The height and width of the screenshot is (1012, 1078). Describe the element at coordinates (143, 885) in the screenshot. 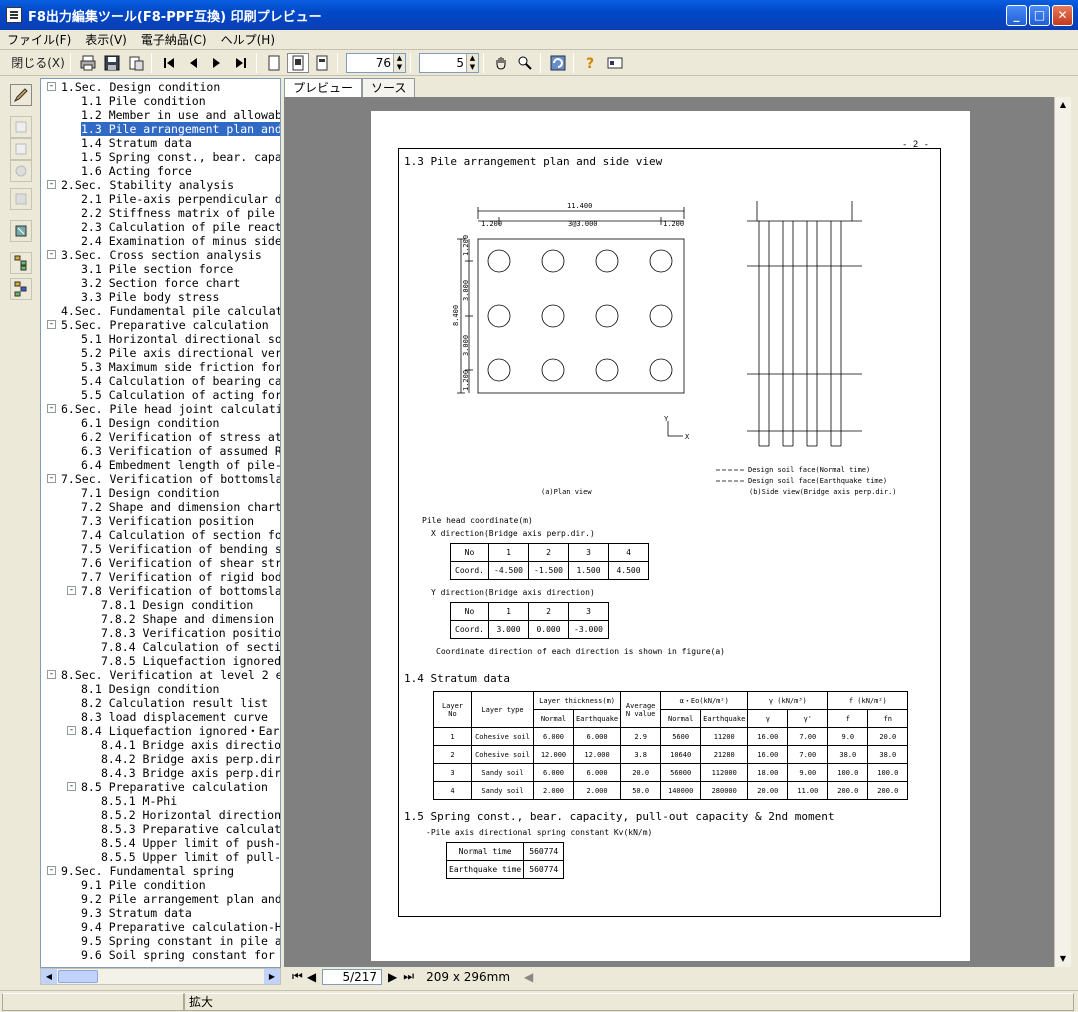

I see `tree-item: 9.1 Pile condition` at that location.